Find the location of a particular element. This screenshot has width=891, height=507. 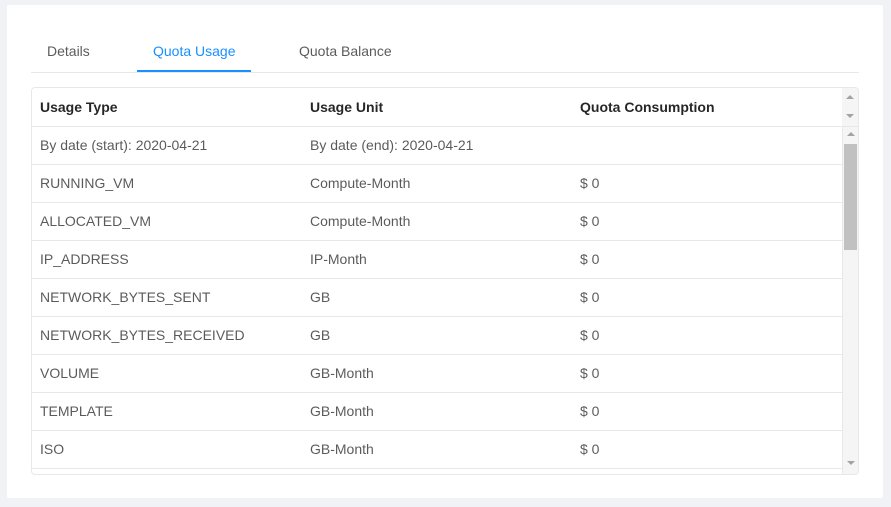

table-row: TEMPLATE GB-Month $ 0 is located at coordinates (437, 412).